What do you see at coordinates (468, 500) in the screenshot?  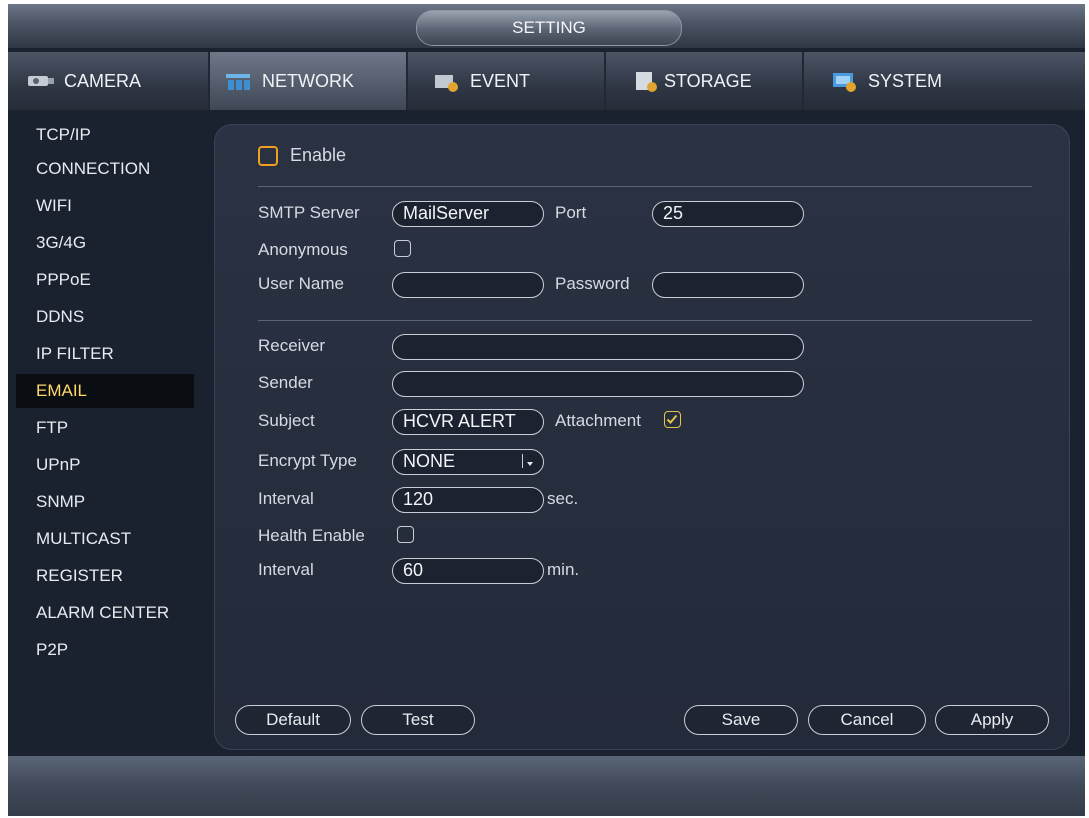 I see `interval-field: 120` at bounding box center [468, 500].